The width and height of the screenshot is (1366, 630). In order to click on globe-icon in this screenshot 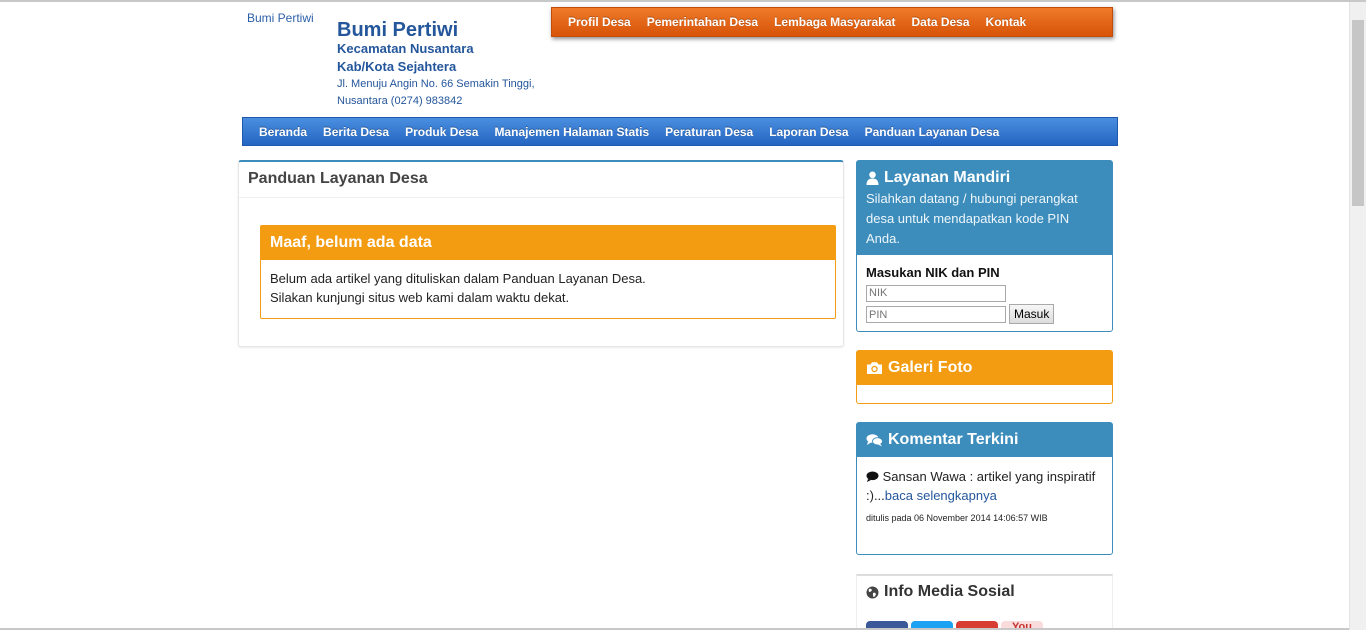, I will do `click(872, 592)`.